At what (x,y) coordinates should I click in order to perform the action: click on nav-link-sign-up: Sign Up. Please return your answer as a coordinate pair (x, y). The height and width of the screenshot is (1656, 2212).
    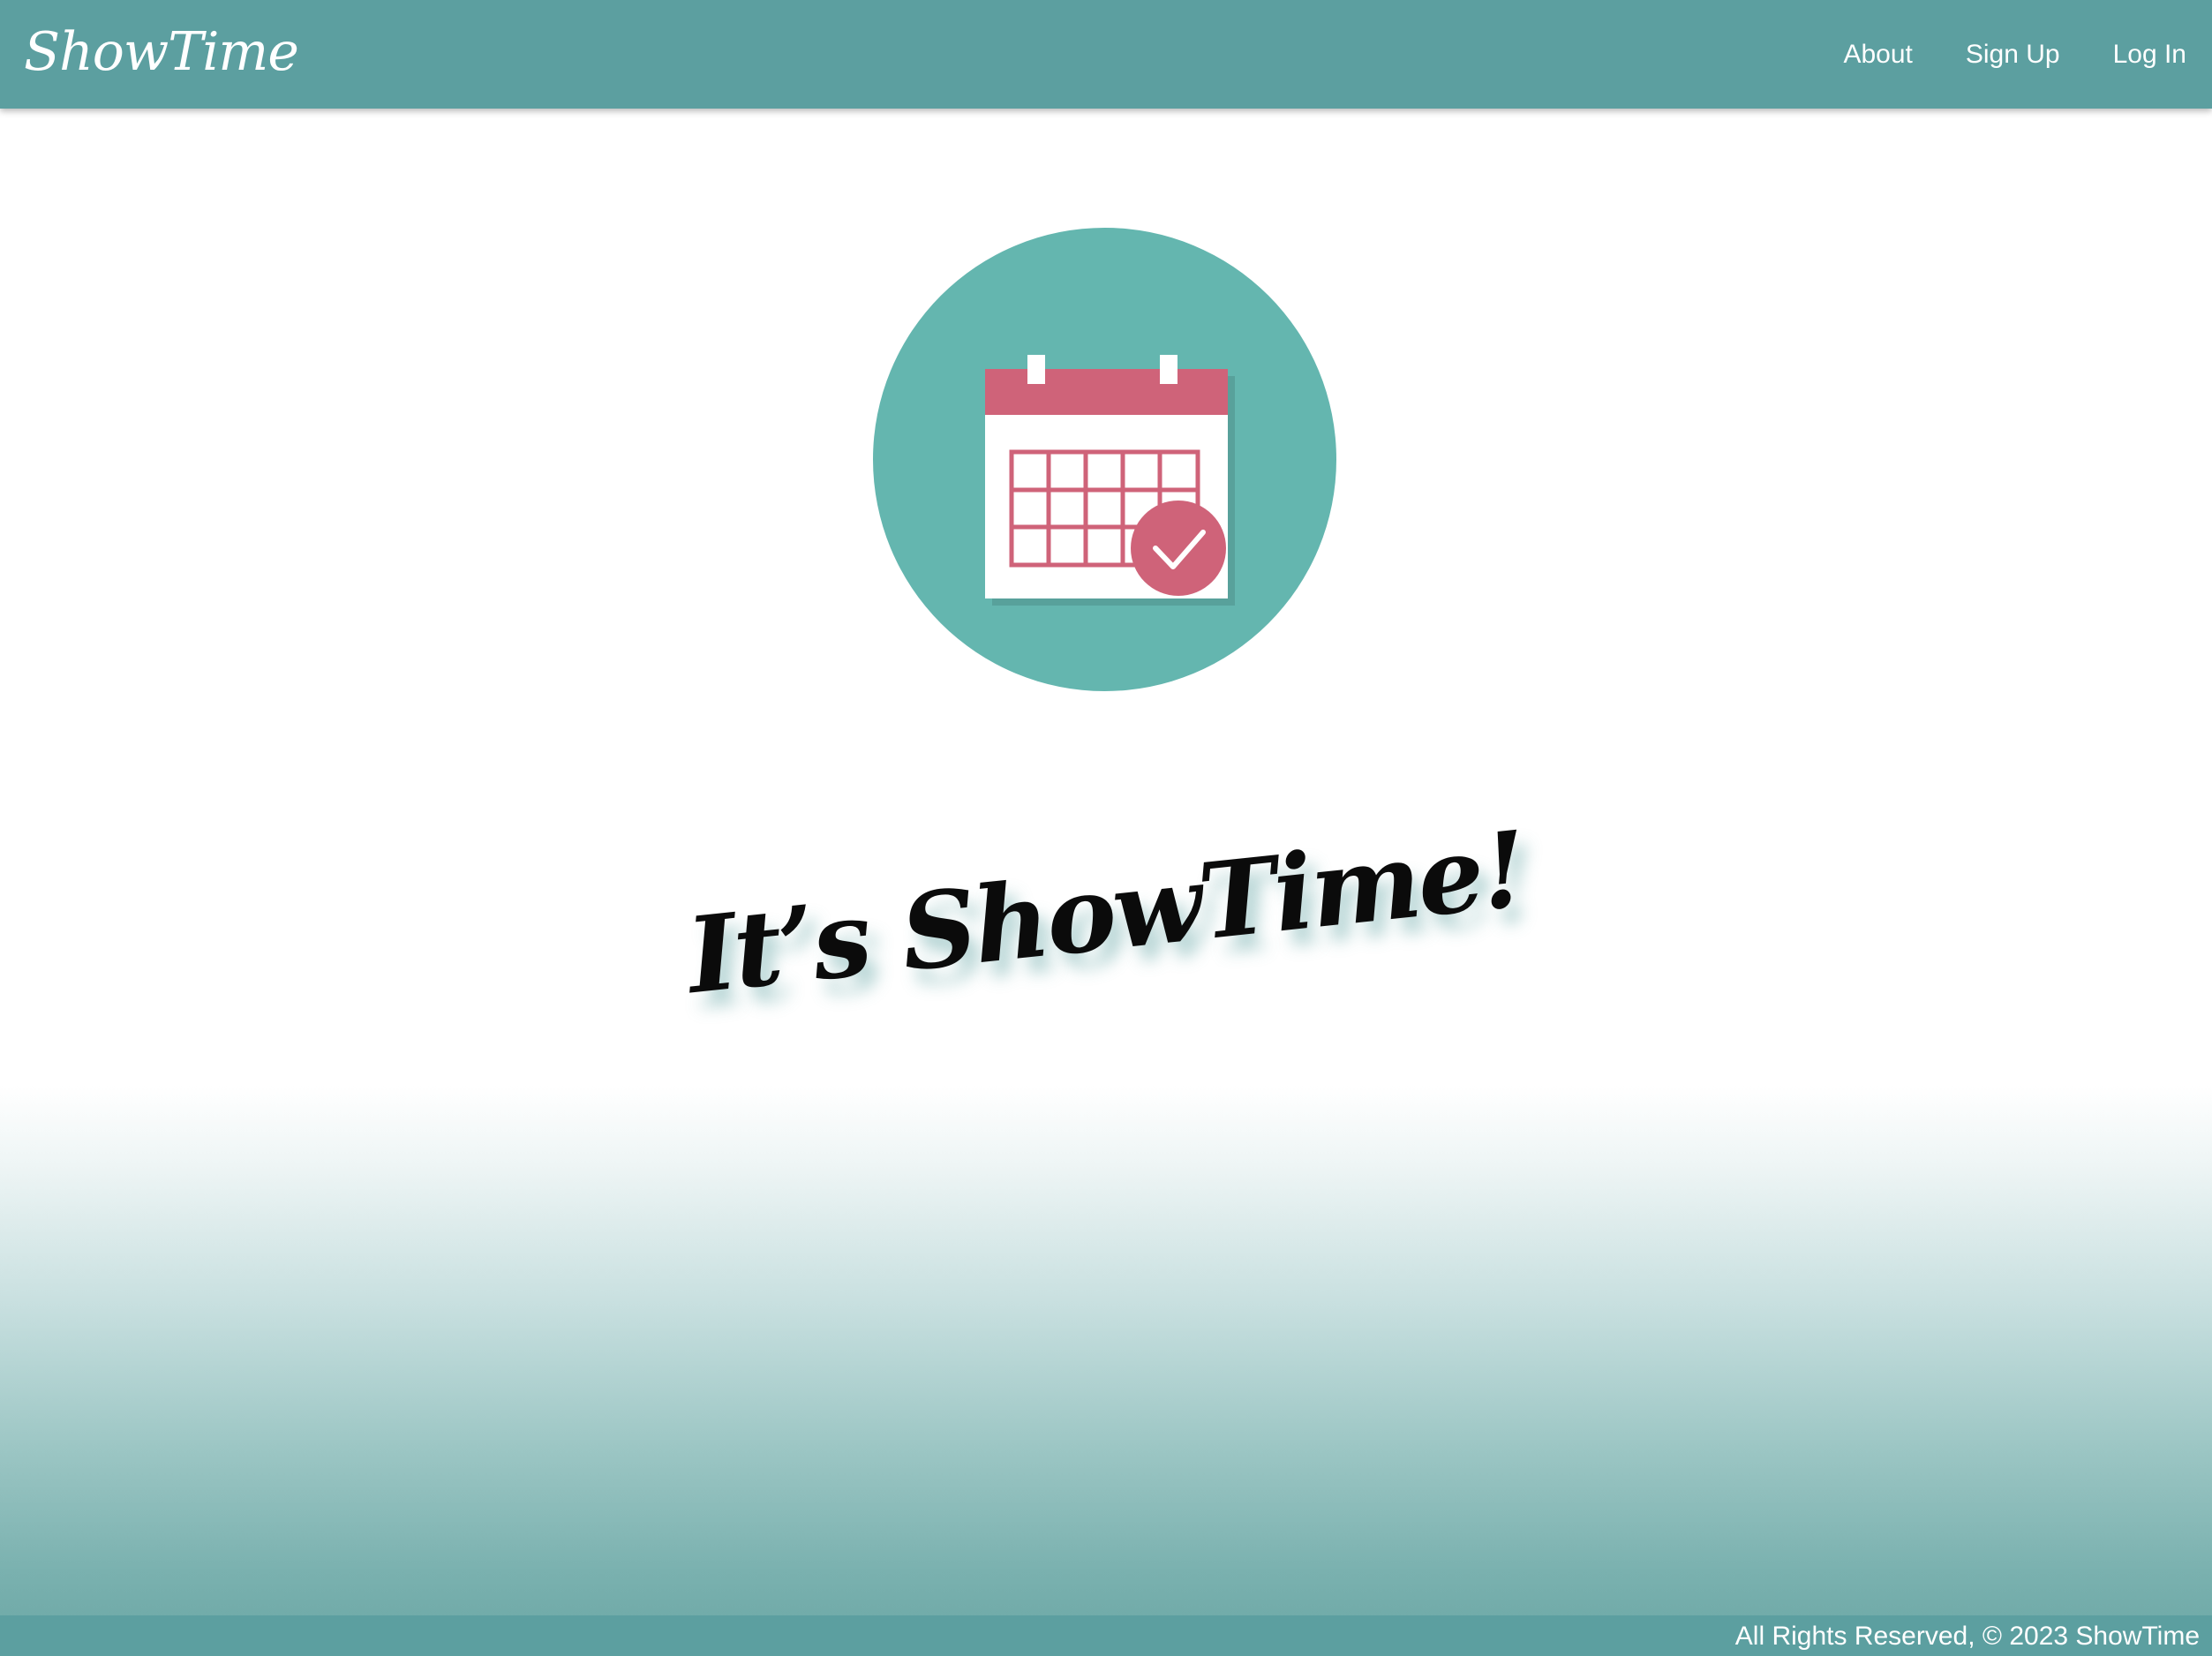
    Looking at the image, I should click on (2013, 55).